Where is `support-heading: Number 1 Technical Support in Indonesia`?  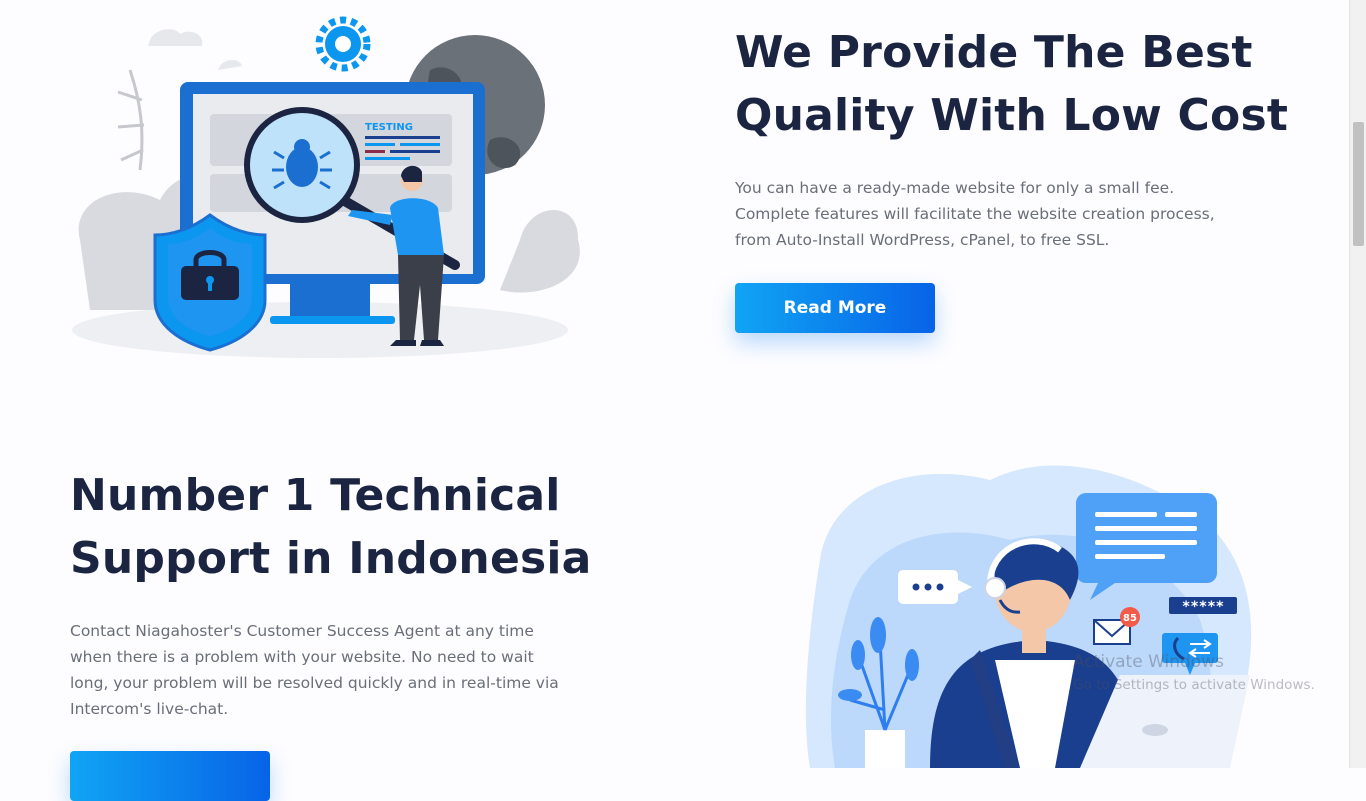 support-heading: Number 1 Technical Support in Indonesia is located at coordinates (331, 527).